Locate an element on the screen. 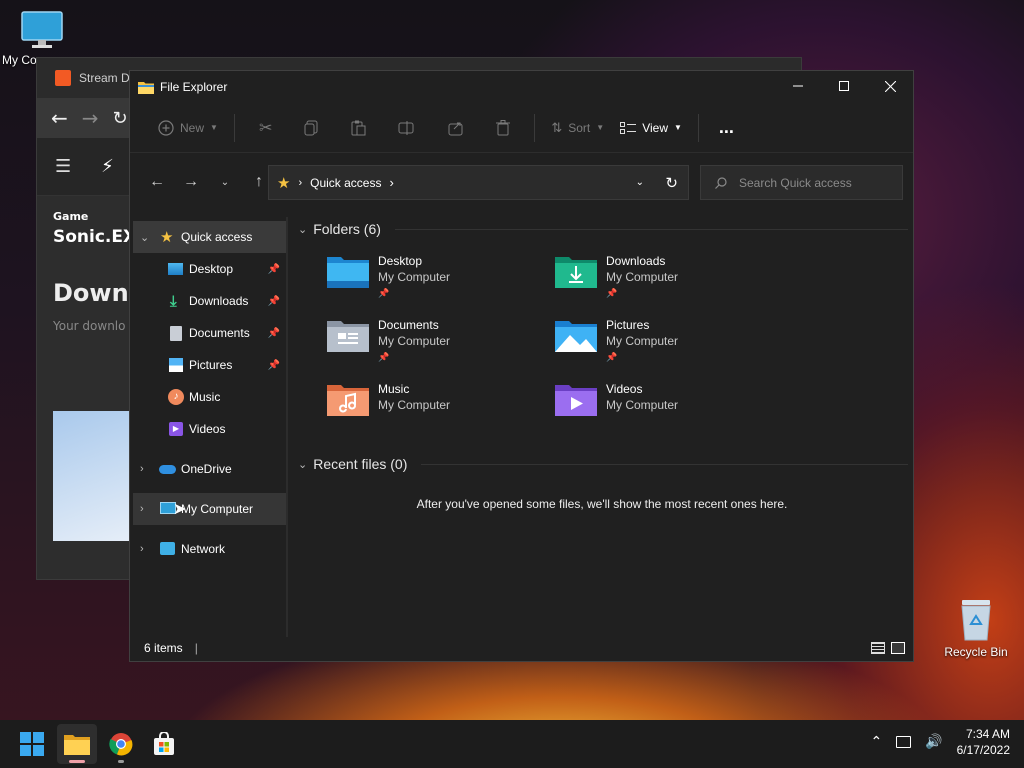 This screenshot has width=1024, height=768. start-button is located at coordinates (32, 744).